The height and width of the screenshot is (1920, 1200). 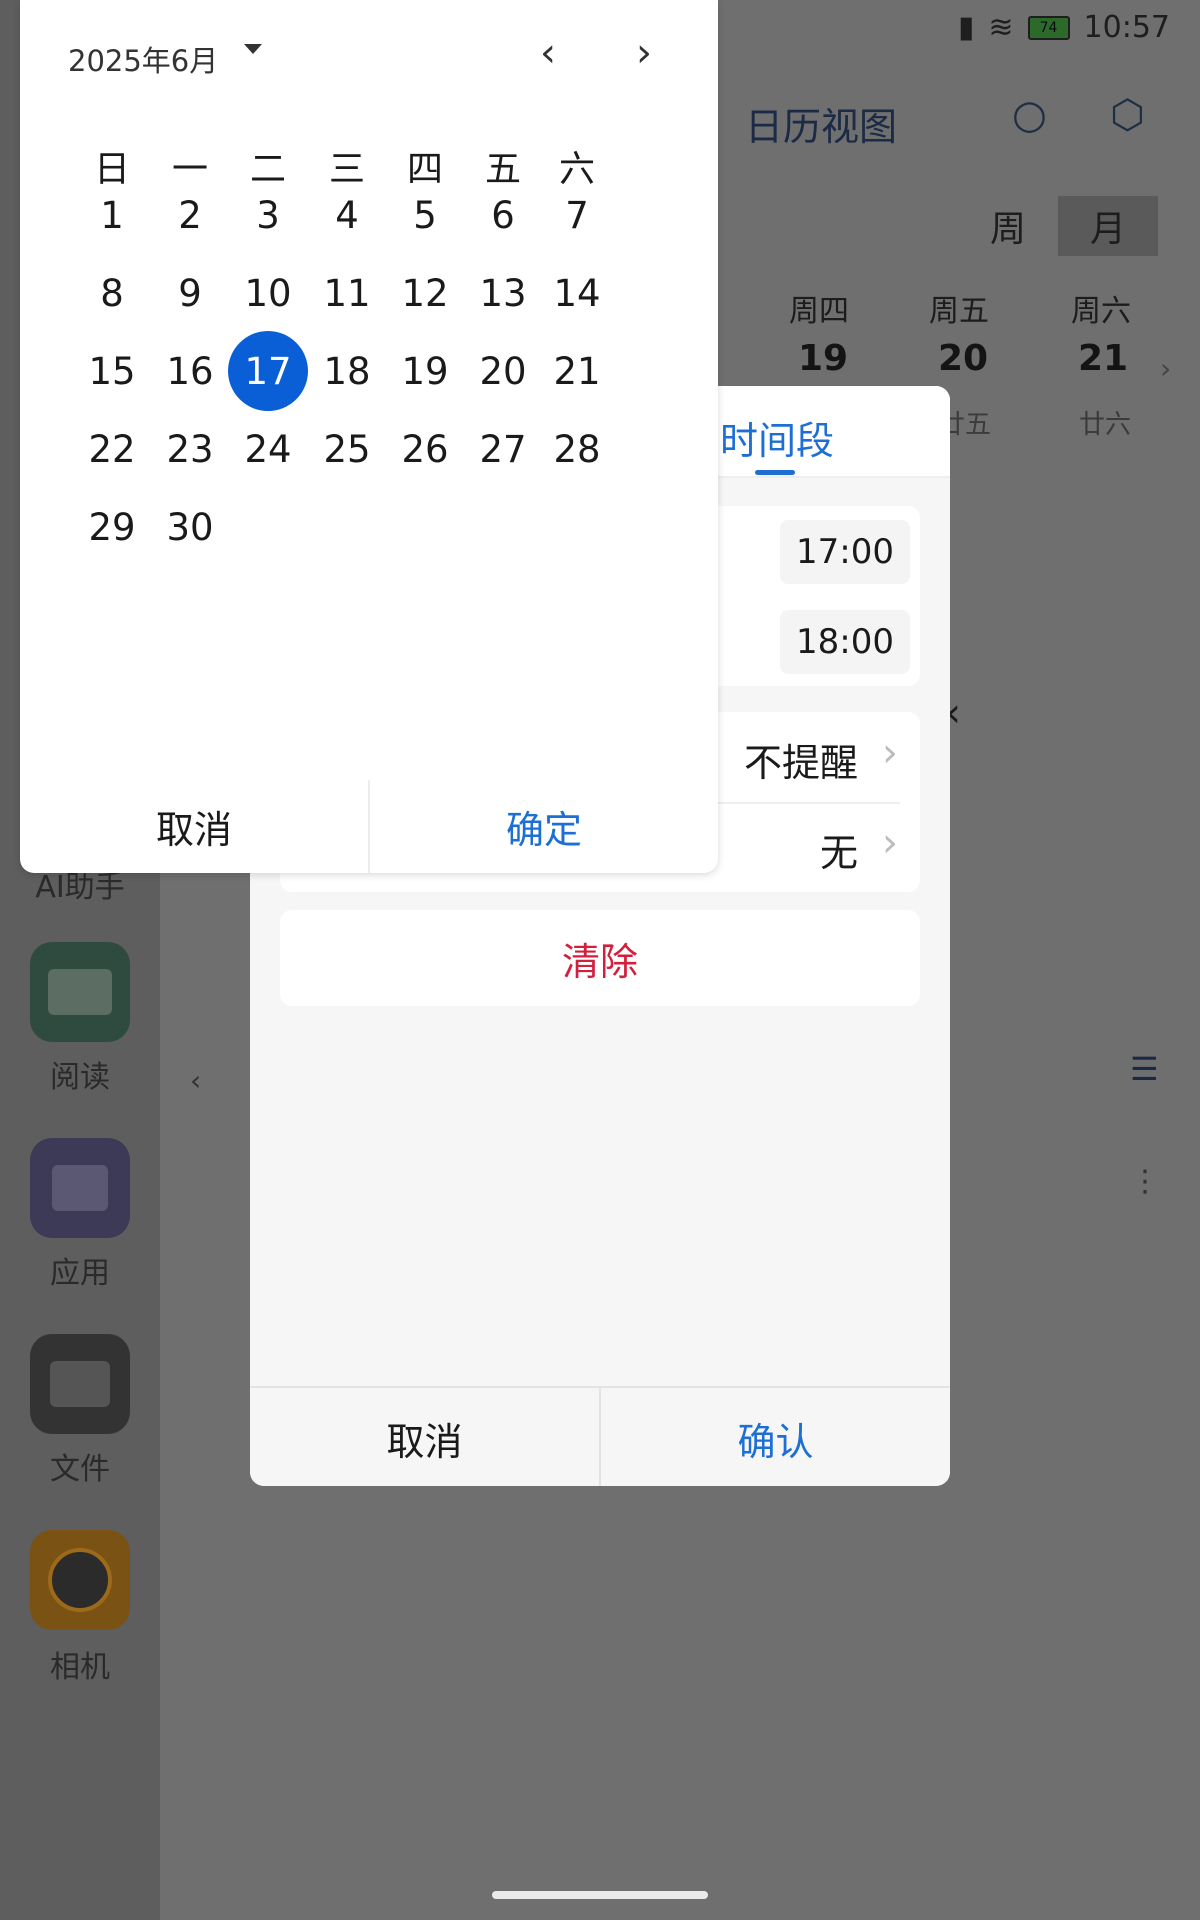 I want to click on settings-icon: ⬡, so click(x=1127, y=115).